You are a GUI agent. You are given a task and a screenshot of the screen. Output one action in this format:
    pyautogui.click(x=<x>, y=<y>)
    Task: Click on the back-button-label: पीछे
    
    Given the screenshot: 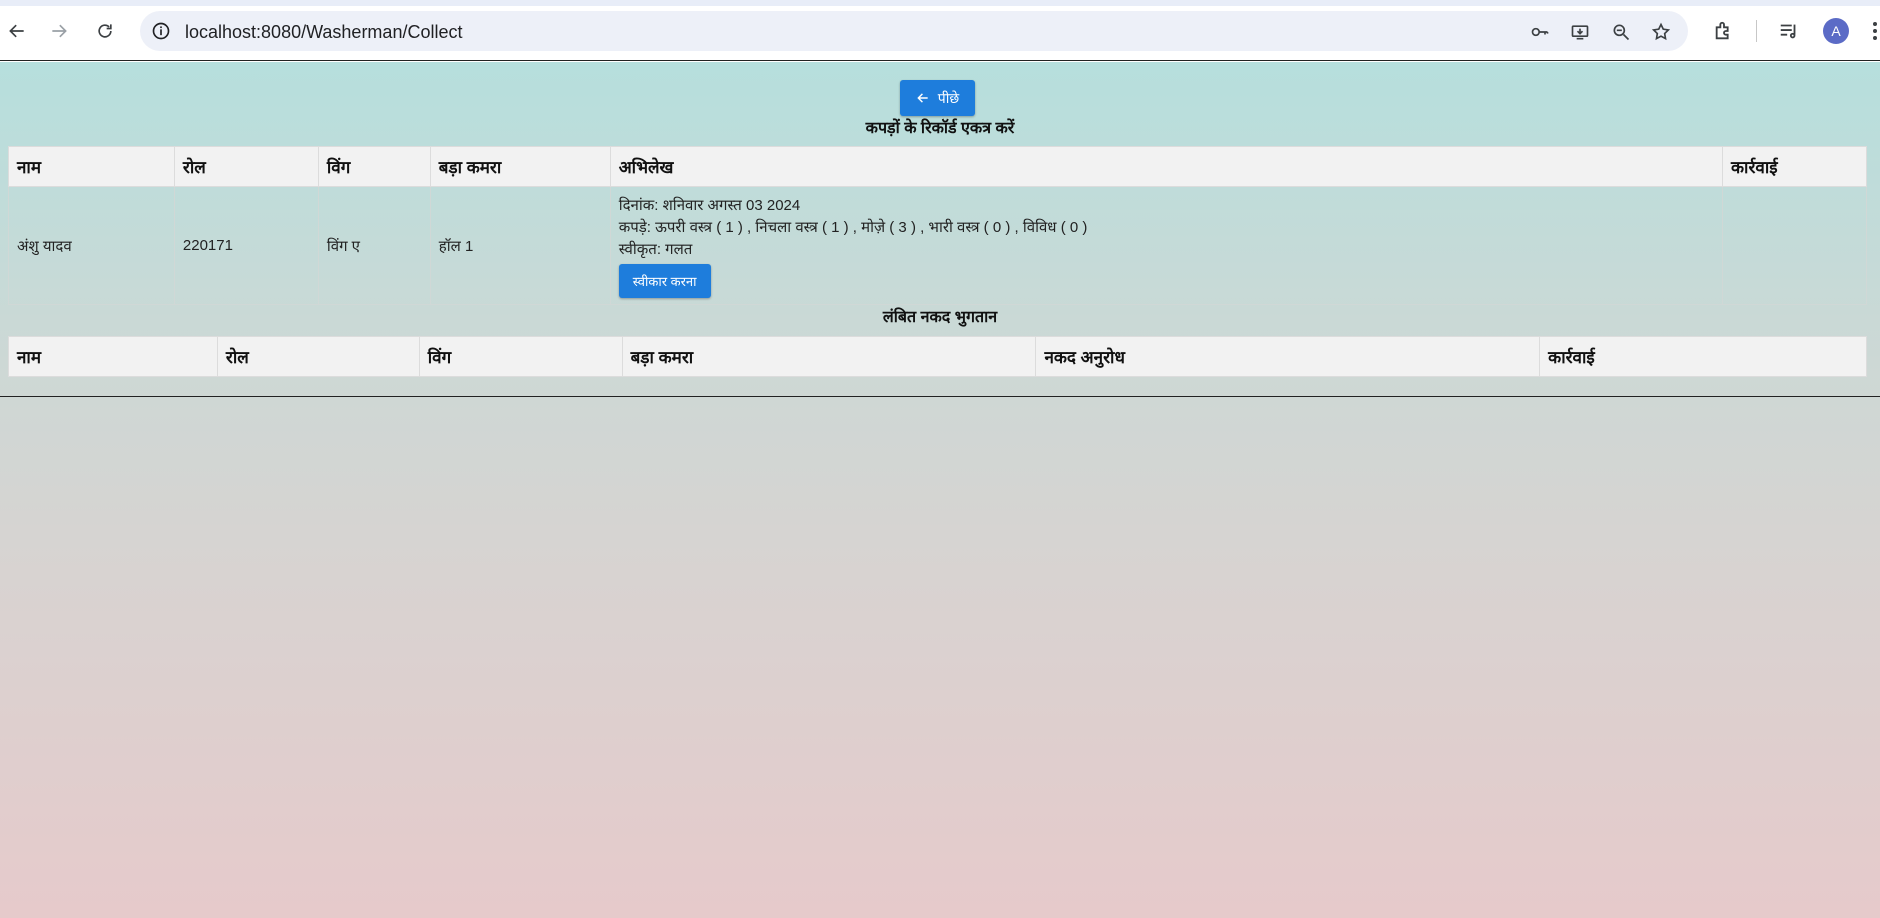 What is the action you would take?
    pyautogui.click(x=948, y=97)
    